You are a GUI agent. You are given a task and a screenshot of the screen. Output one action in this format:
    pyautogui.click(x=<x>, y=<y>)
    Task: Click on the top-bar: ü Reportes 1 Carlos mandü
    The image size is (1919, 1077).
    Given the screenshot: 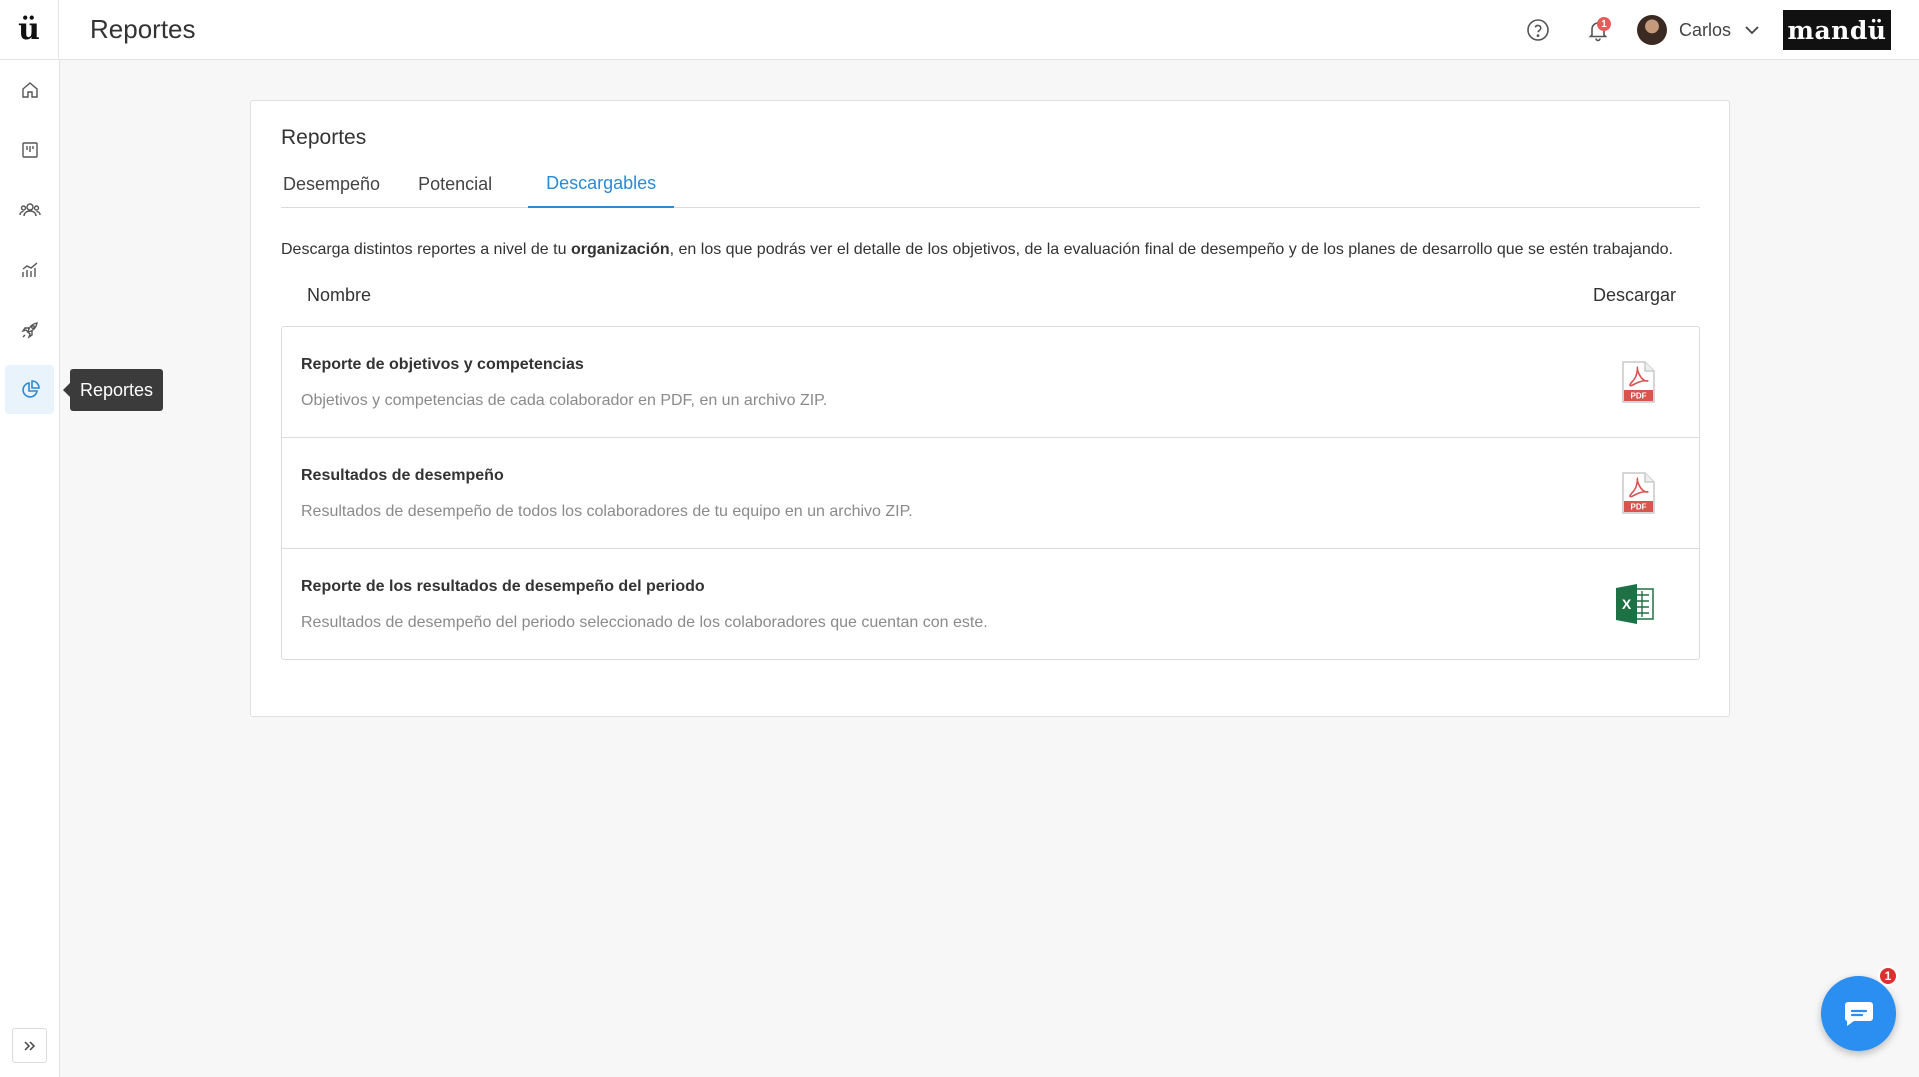 What is the action you would take?
    pyautogui.click(x=959, y=30)
    